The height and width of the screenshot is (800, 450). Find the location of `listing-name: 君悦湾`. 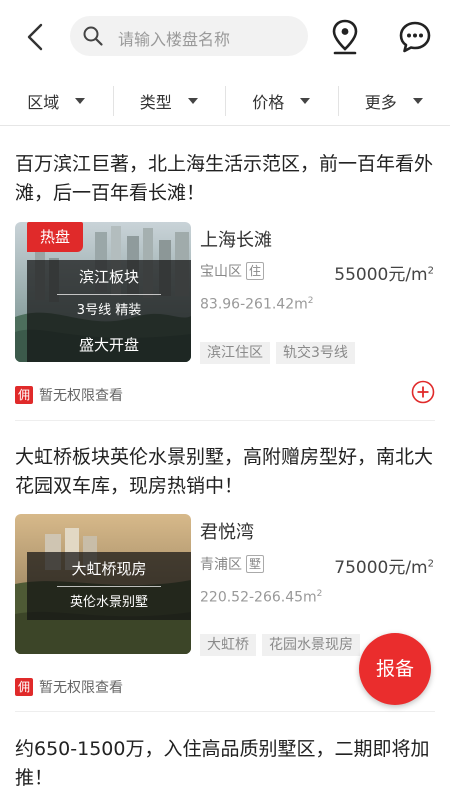

listing-name: 君悦湾 is located at coordinates (227, 532).